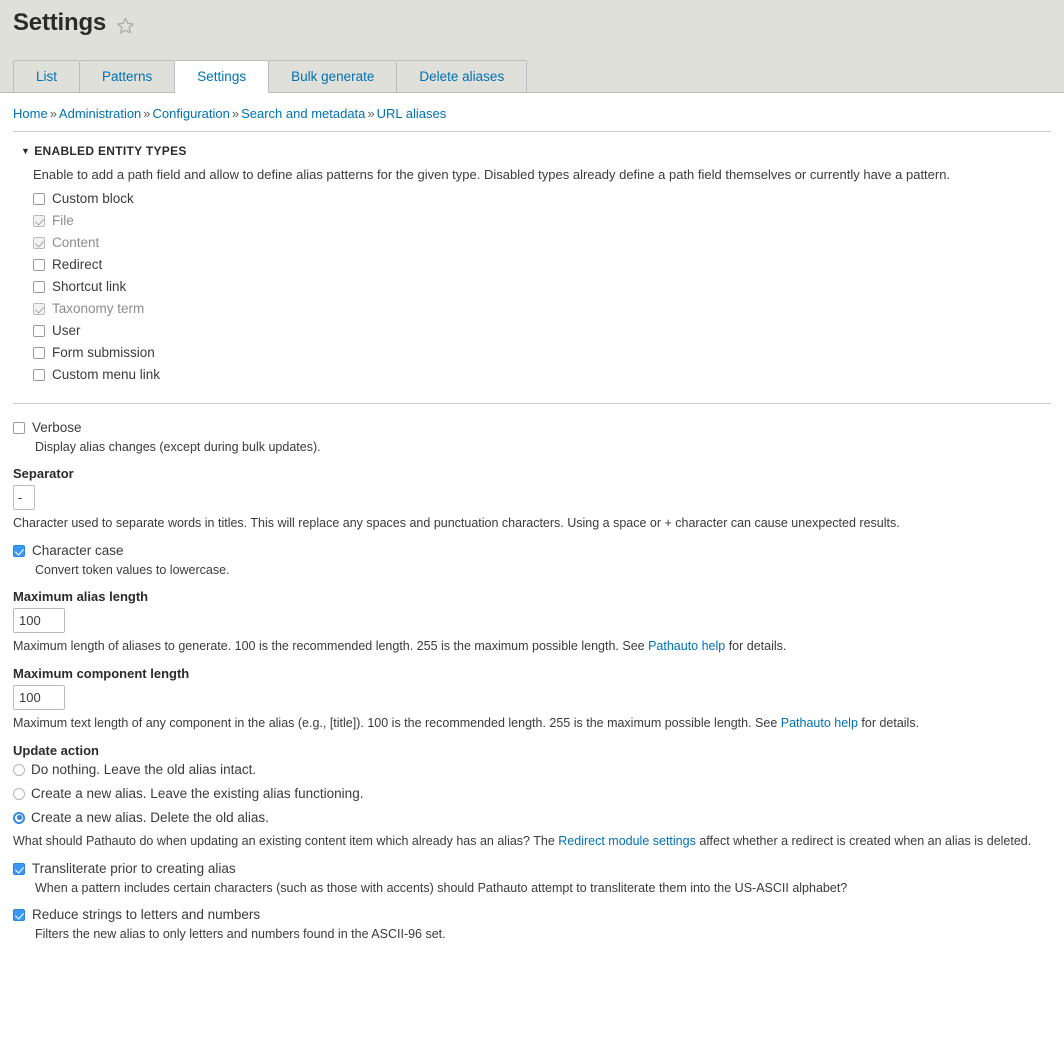  Describe the element at coordinates (303, 113) in the screenshot. I see `breadcrumb-item-search-and-metadata: Search and metadata` at that location.